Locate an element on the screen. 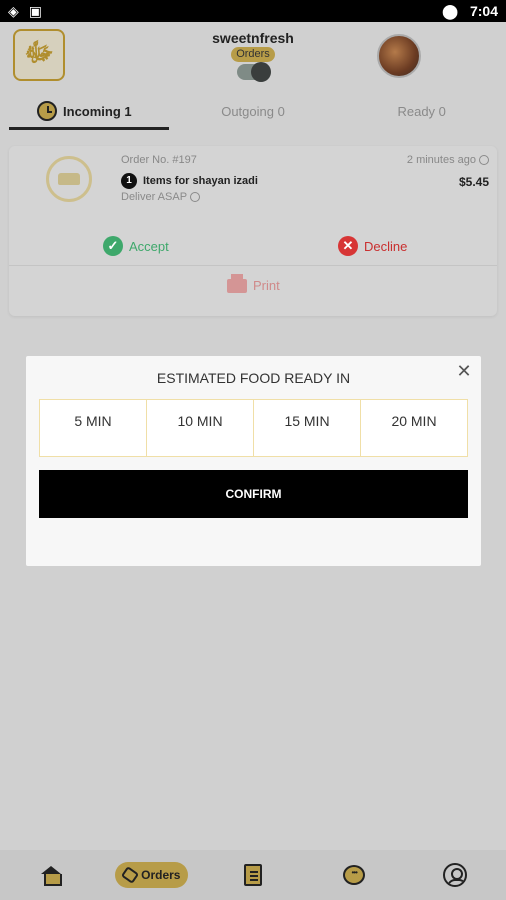 Image resolution: width=506 pixels, height=900 pixels. time-options: 5 MIN 10 MIN 15 MIN 20 MIN is located at coordinates (253, 428).